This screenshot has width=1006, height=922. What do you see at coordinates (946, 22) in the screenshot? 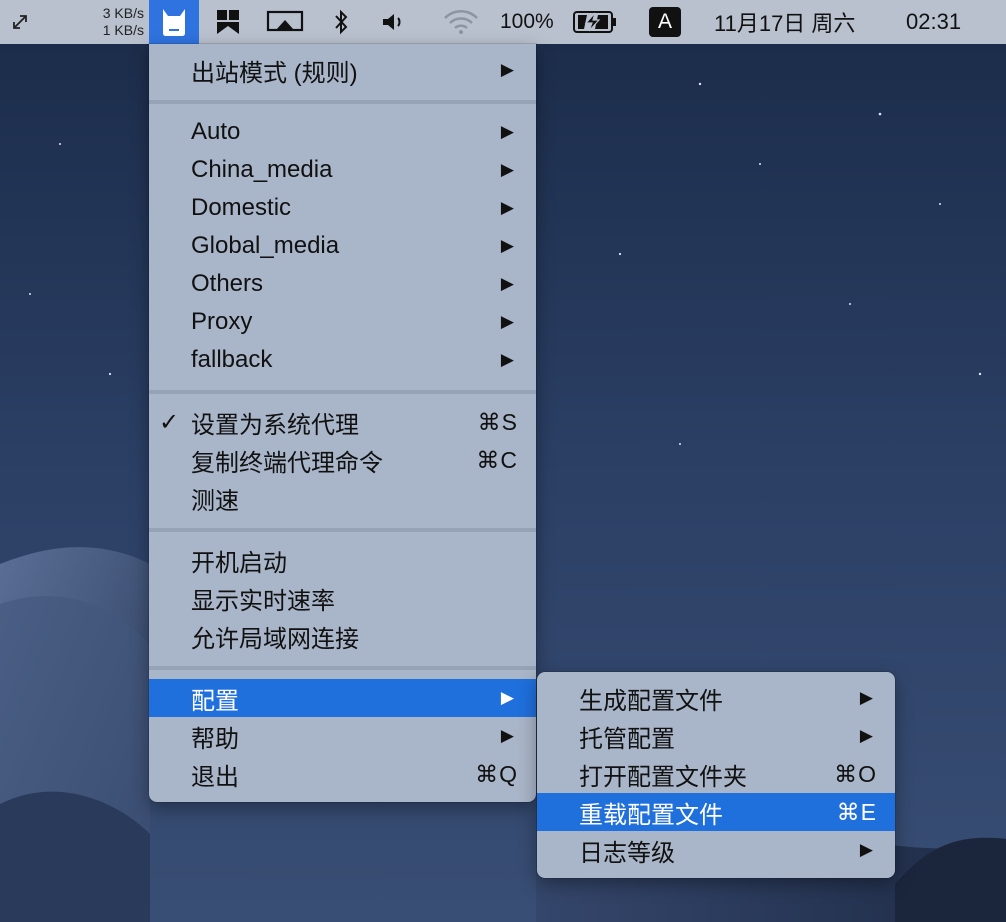
I see `menubar-clock: 02:31` at bounding box center [946, 22].